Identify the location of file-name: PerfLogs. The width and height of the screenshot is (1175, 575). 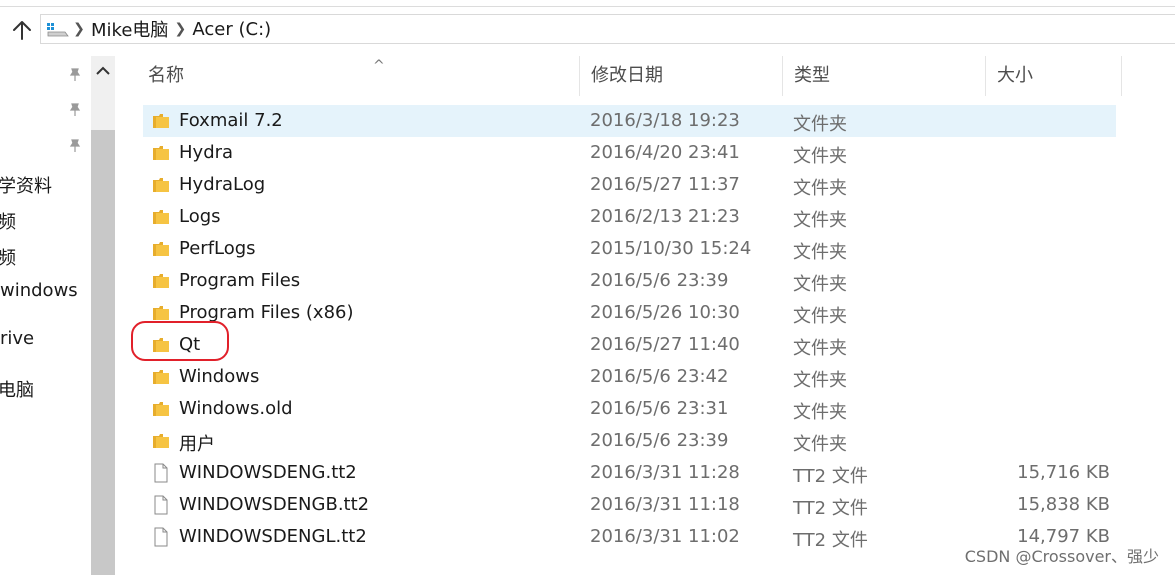
(217, 248).